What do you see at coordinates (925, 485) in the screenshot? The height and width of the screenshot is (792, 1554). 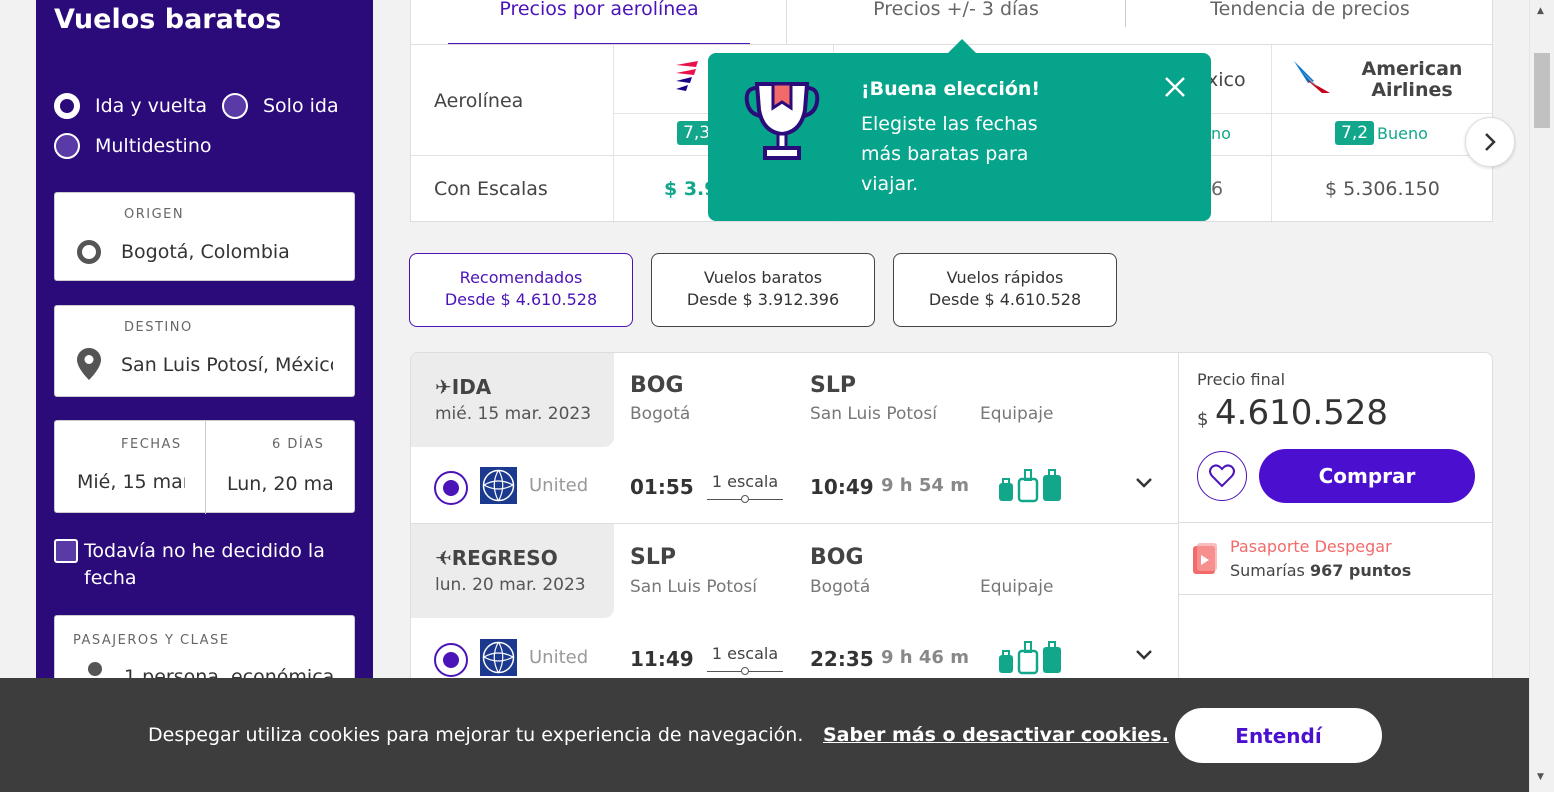 I see `flight-duration: 9 h 54 m` at bounding box center [925, 485].